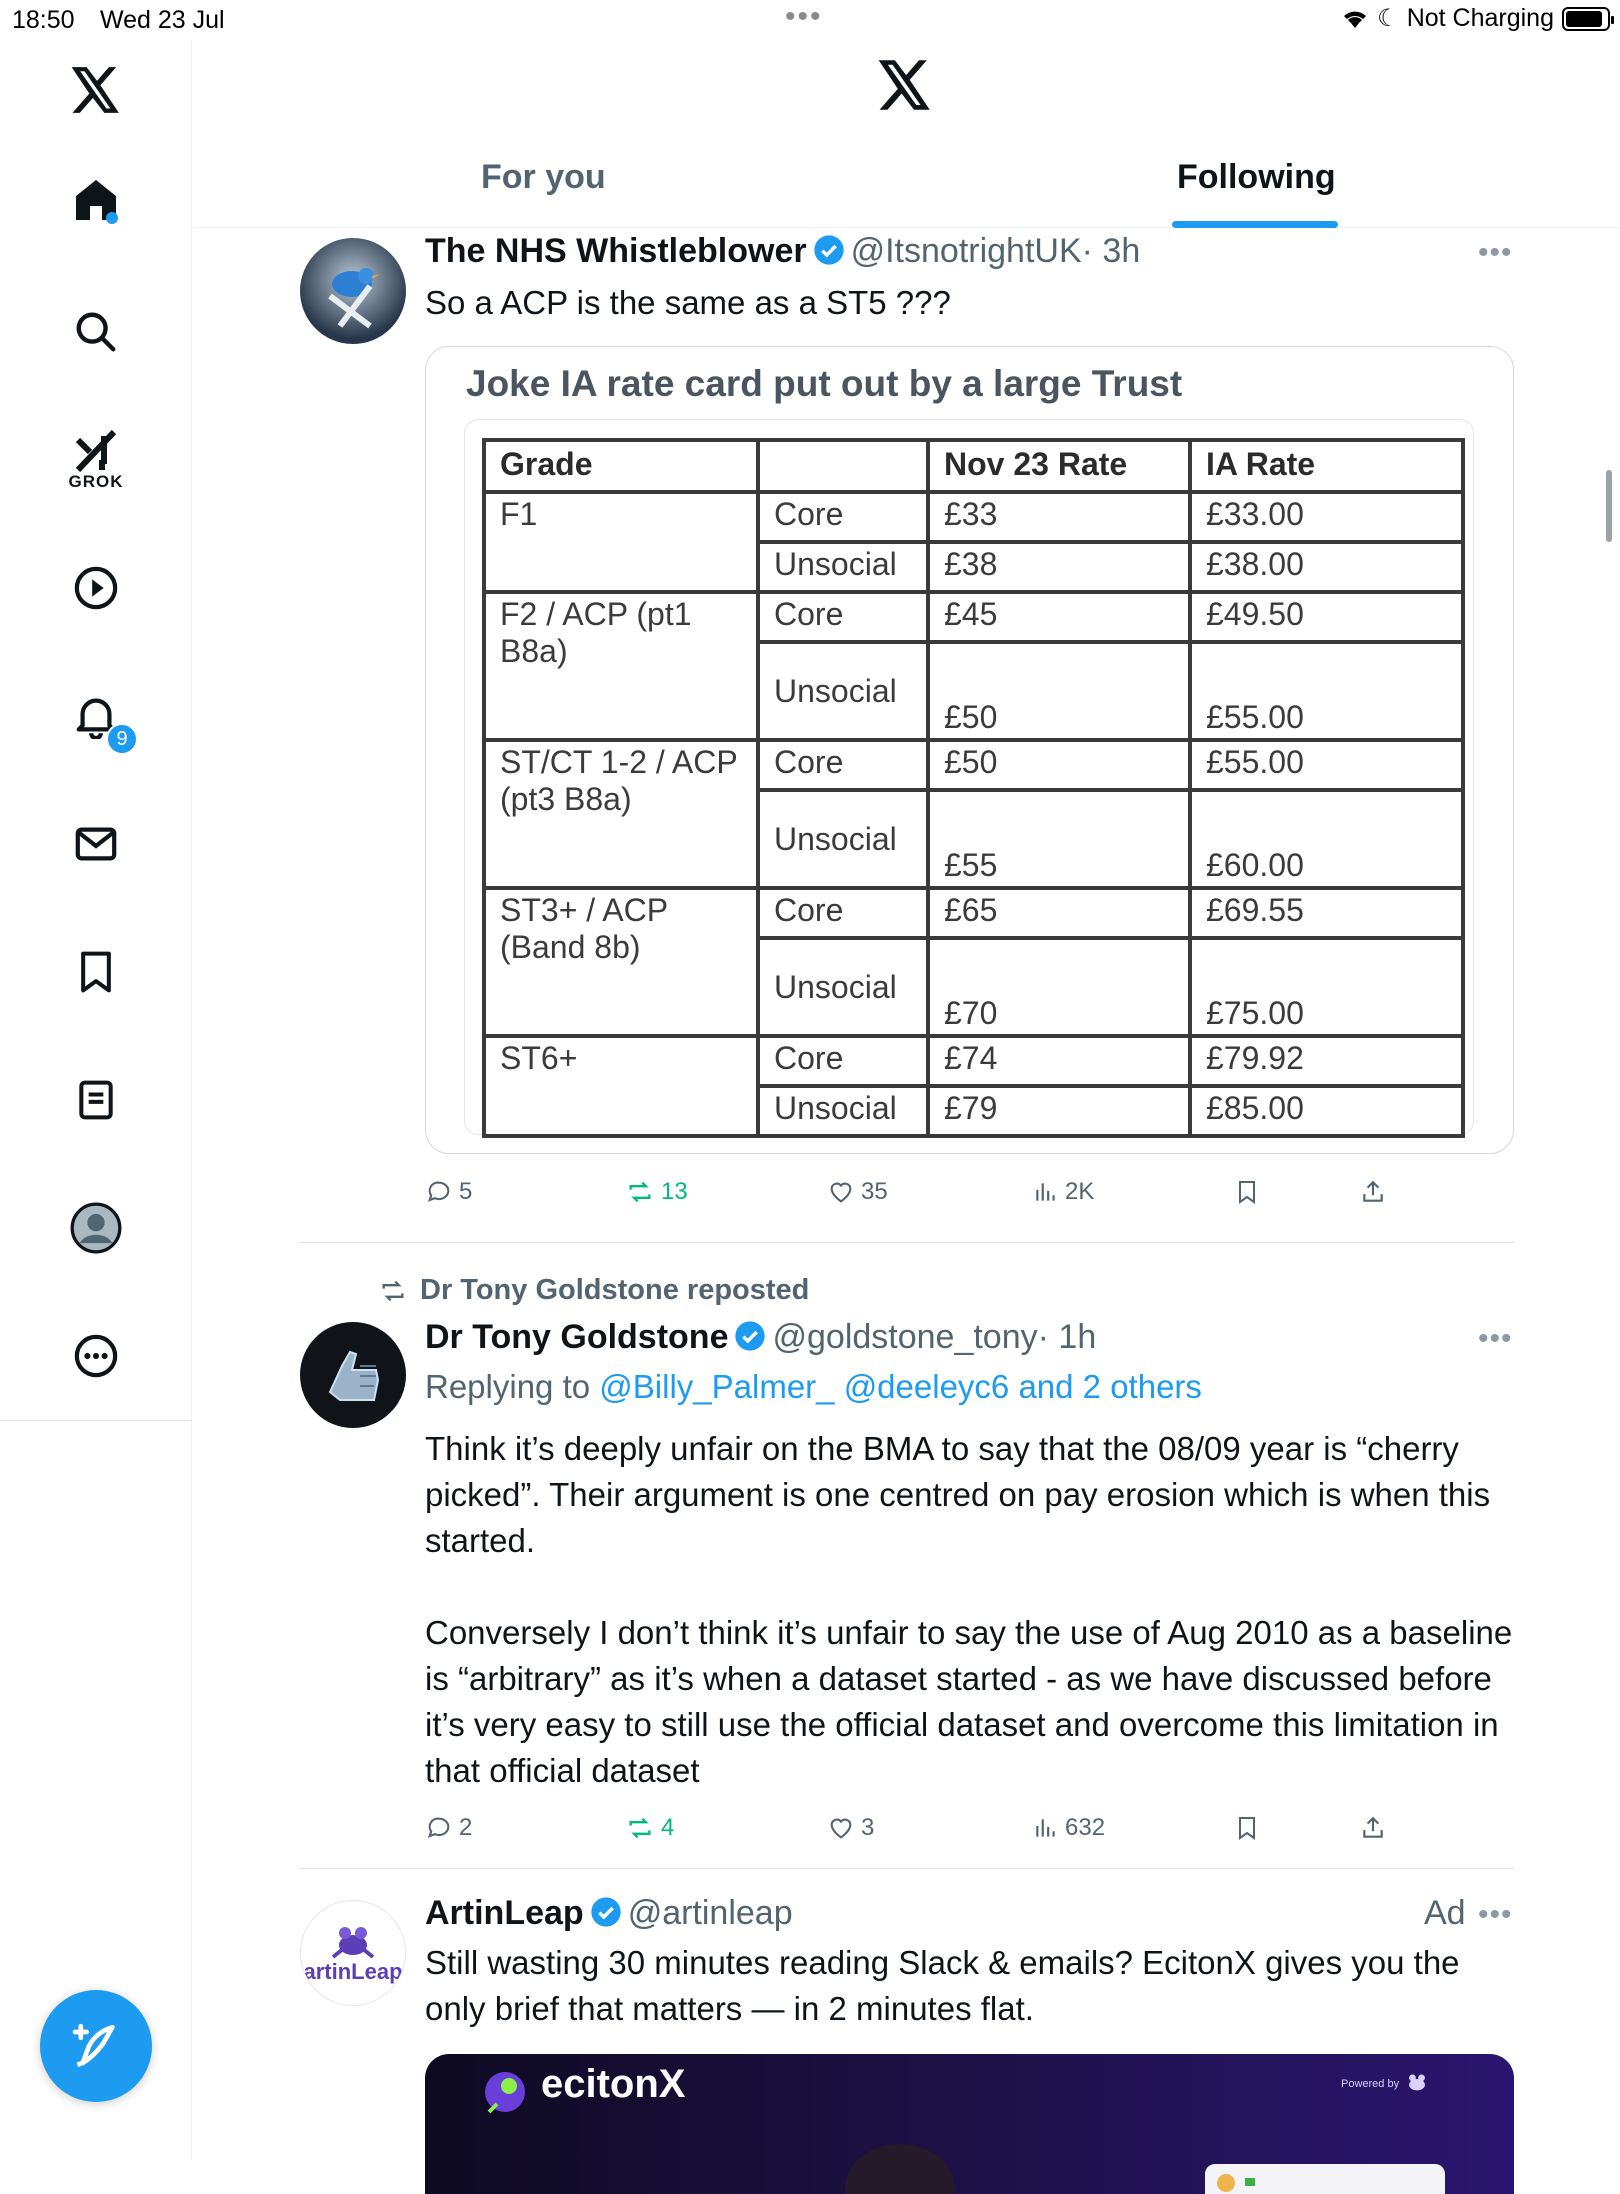 The image size is (1620, 2194). Describe the element at coordinates (1326, 913) in the screenshot. I see `ia-rate-cell: £69.55` at that location.